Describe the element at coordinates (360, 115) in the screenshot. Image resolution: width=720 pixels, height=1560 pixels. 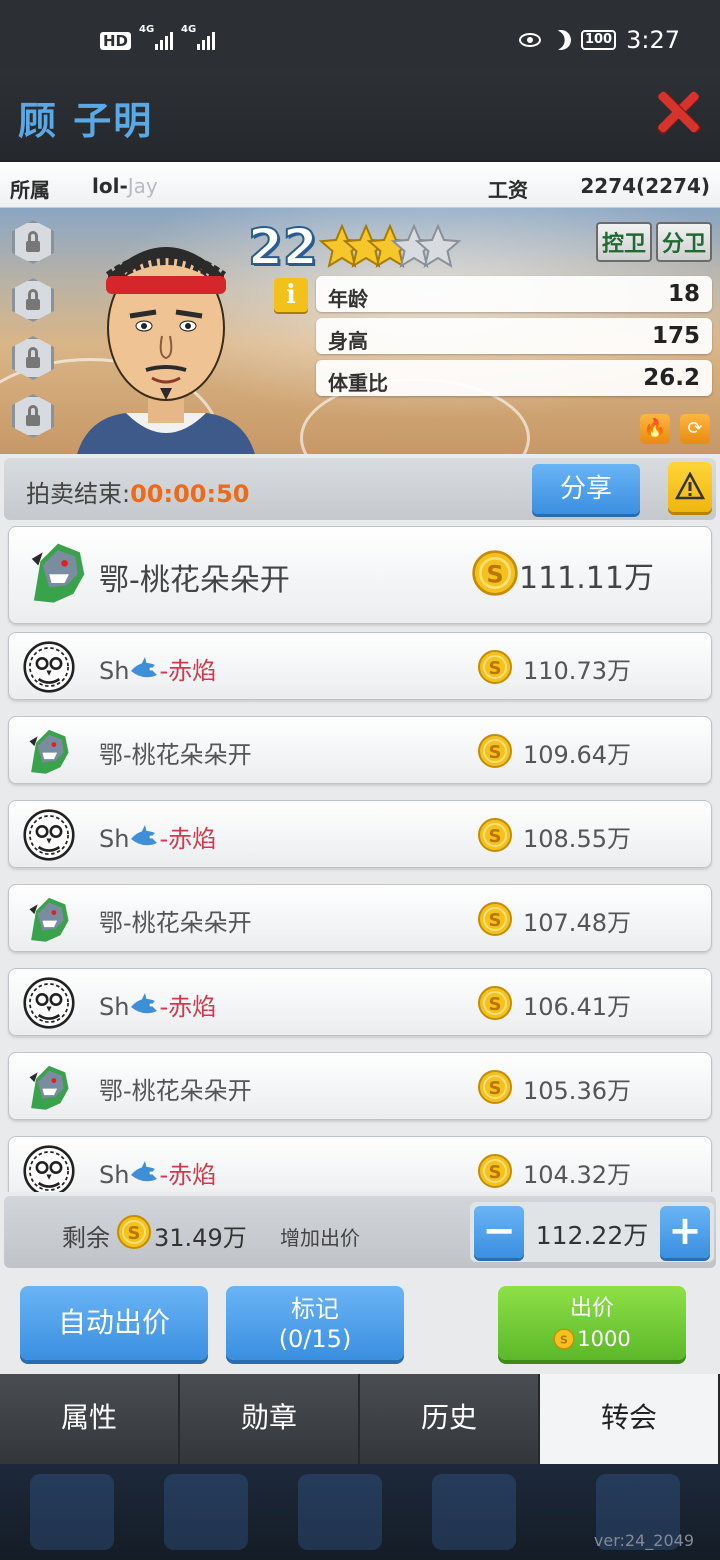
I see `title-bar: 顾 子明` at that location.